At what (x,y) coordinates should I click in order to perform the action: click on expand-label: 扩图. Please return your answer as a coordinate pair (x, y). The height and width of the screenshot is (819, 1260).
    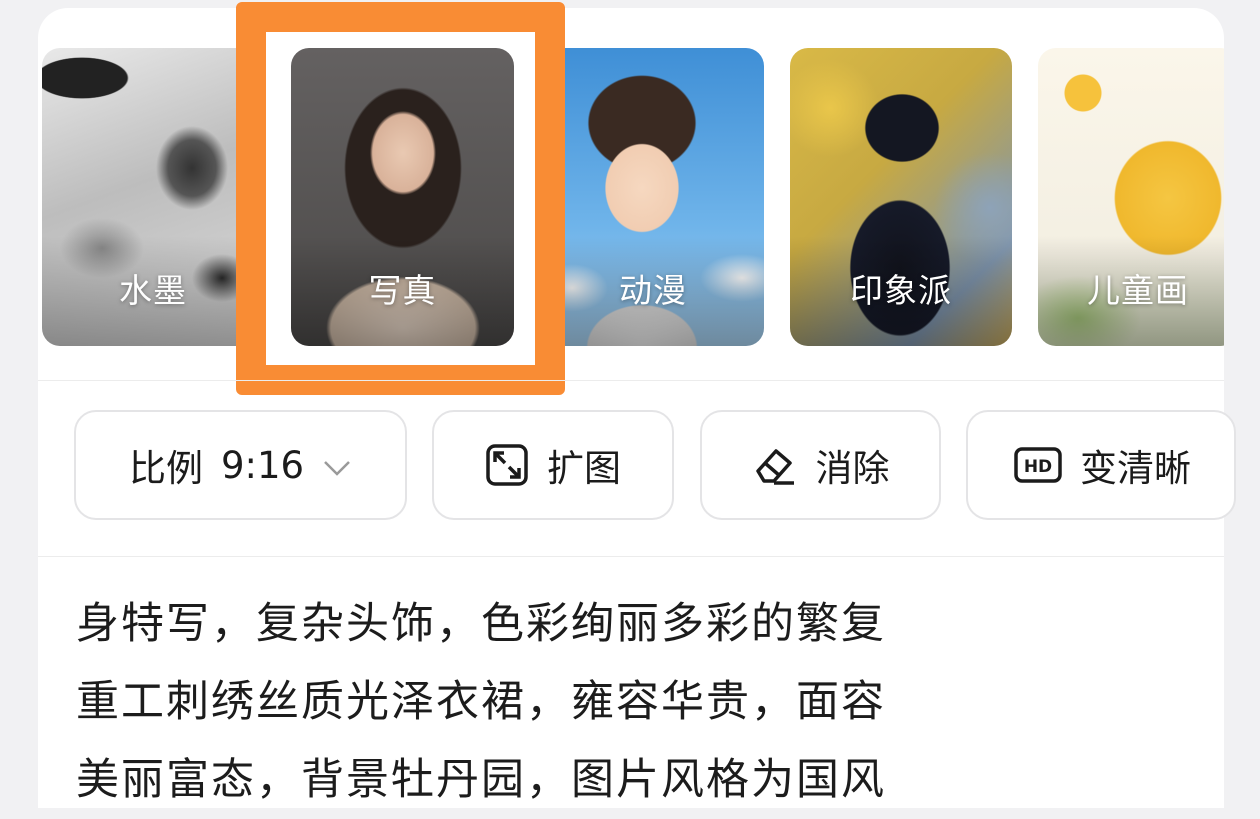
    Looking at the image, I should click on (584, 468).